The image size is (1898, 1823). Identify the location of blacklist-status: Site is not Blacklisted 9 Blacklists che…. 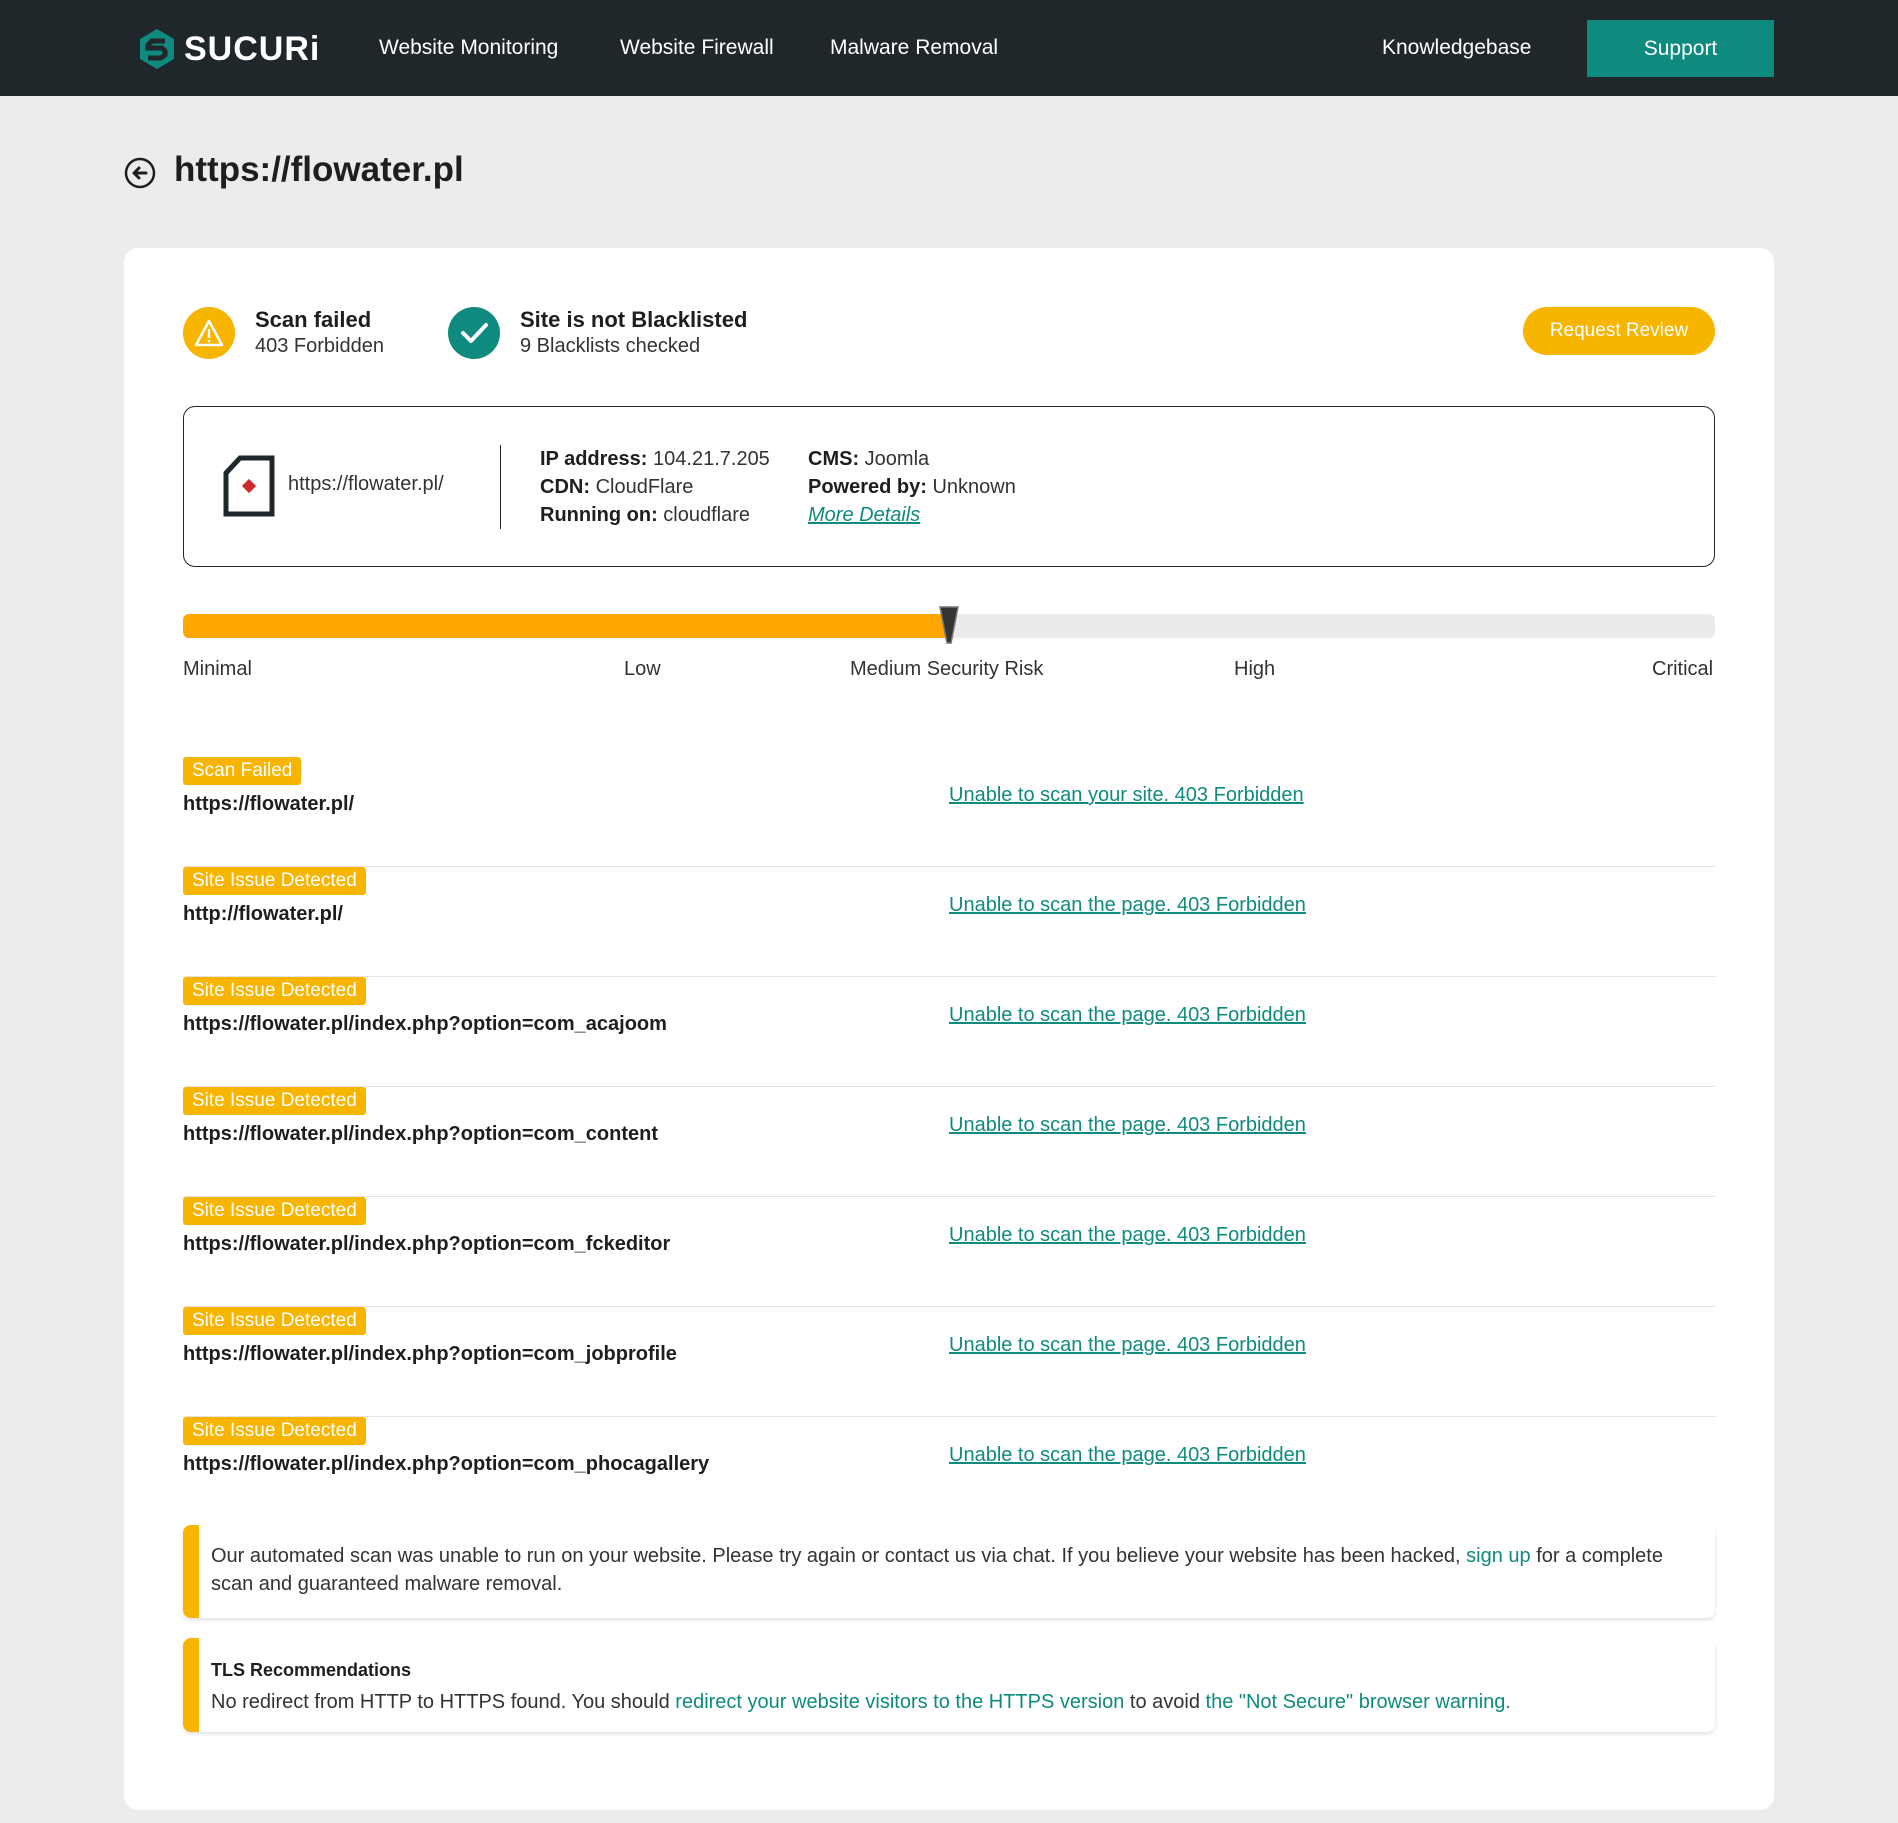
(597, 333).